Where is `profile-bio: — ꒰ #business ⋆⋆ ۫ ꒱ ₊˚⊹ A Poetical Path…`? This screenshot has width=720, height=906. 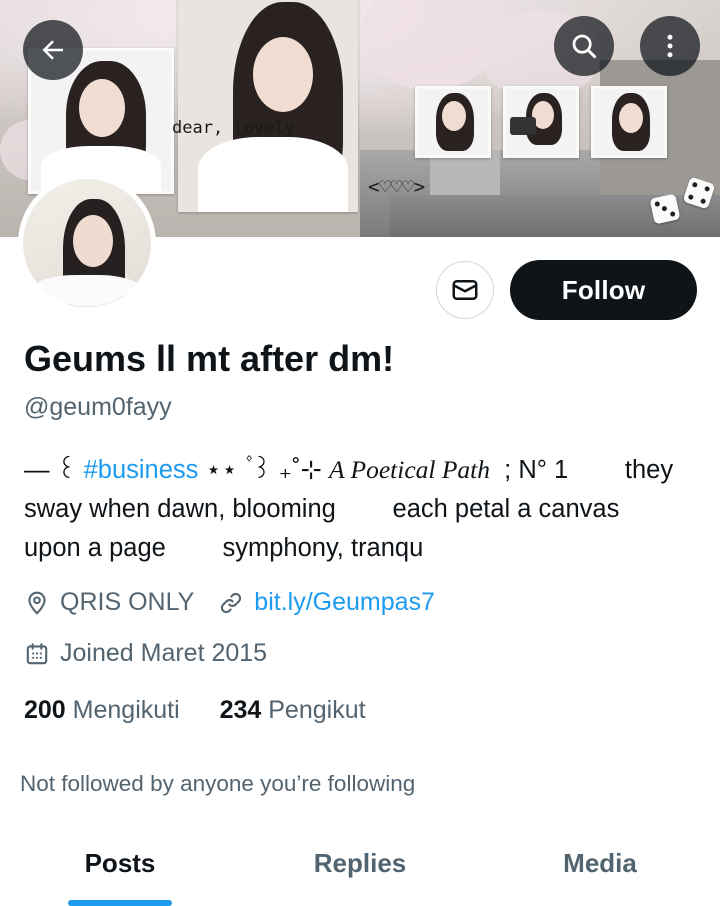 profile-bio: — ꒰ #business ⋆⋆ ۫ ꒱ ₊˚⊹ A Poetical Path… is located at coordinates (364, 509).